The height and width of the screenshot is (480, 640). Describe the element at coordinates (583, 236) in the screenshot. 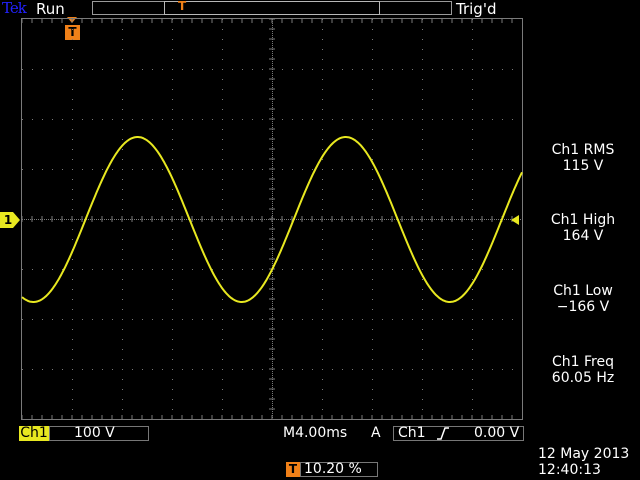

I see `measurement-value: 164 V` at that location.